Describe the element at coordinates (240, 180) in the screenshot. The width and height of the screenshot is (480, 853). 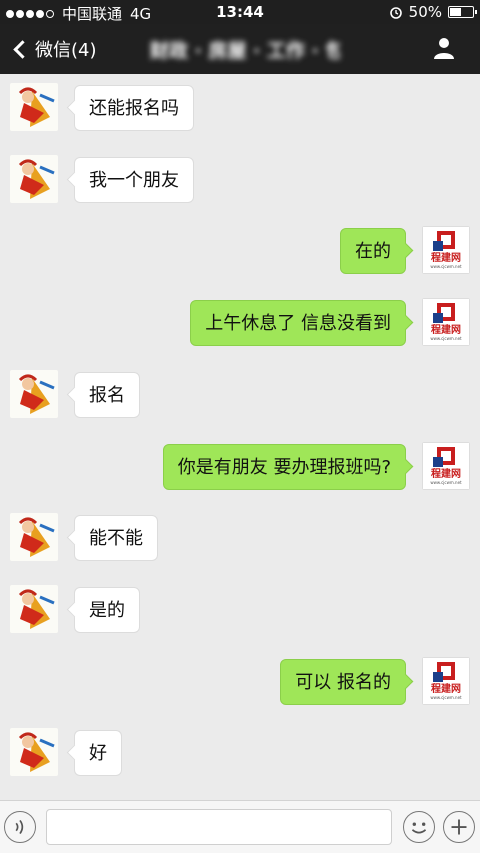
I see `message-row: 我一个朋友` at that location.